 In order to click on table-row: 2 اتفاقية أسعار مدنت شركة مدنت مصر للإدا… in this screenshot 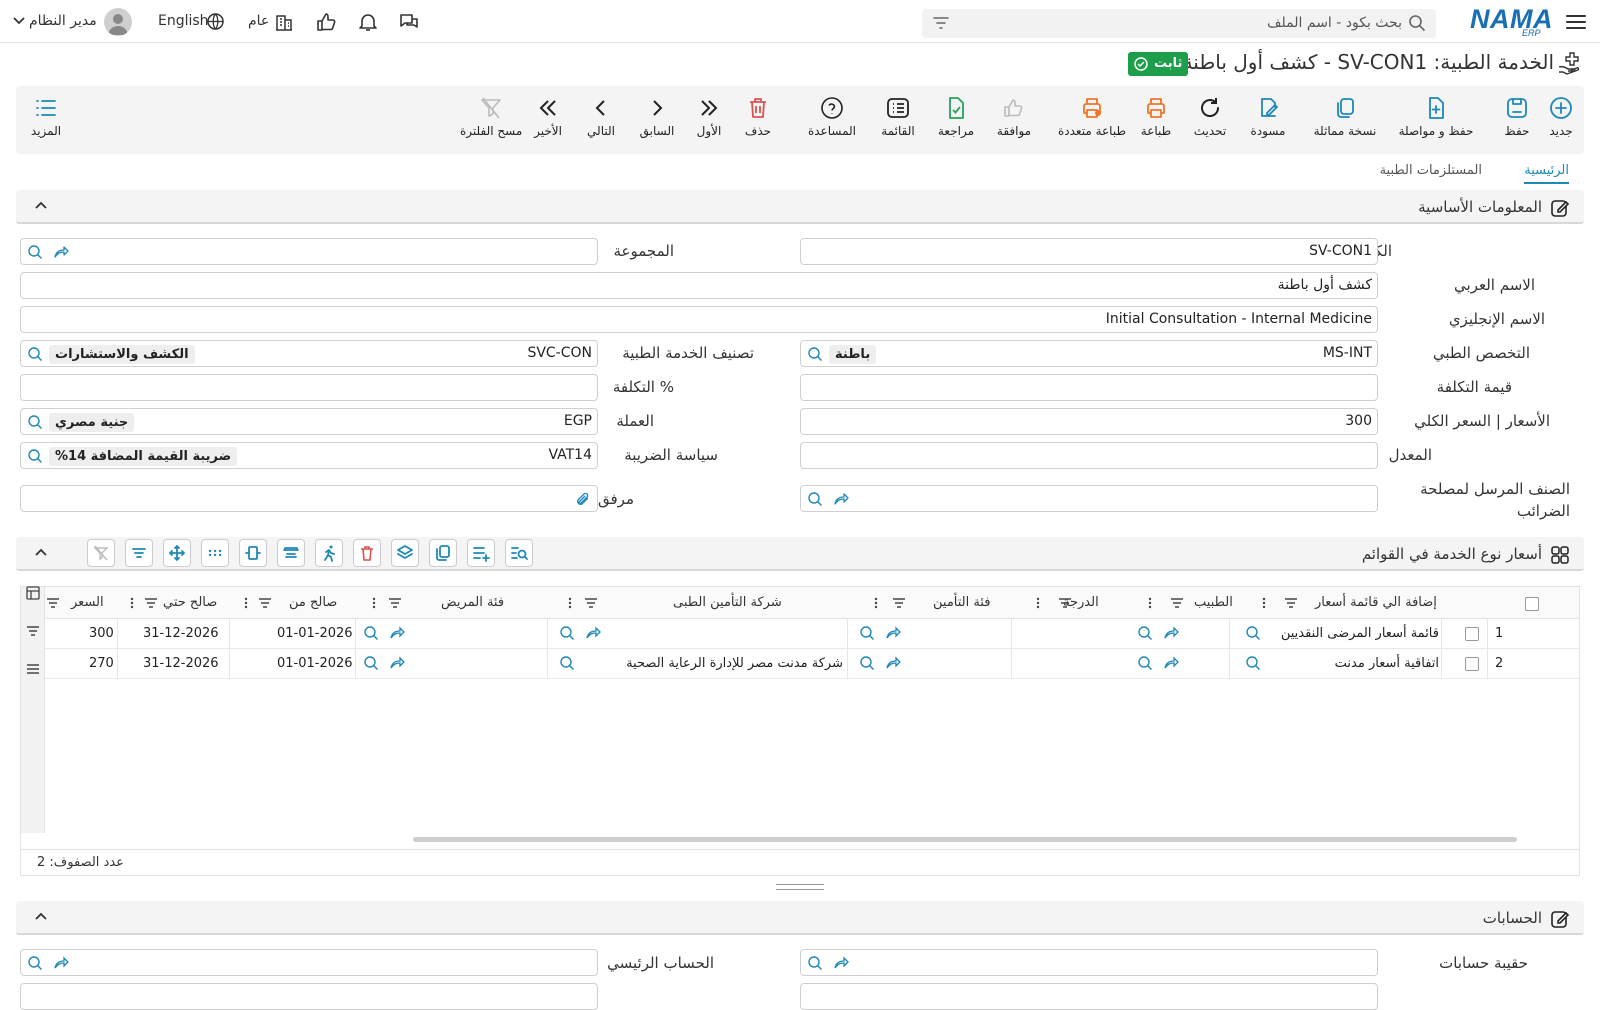, I will do `click(812, 664)`.